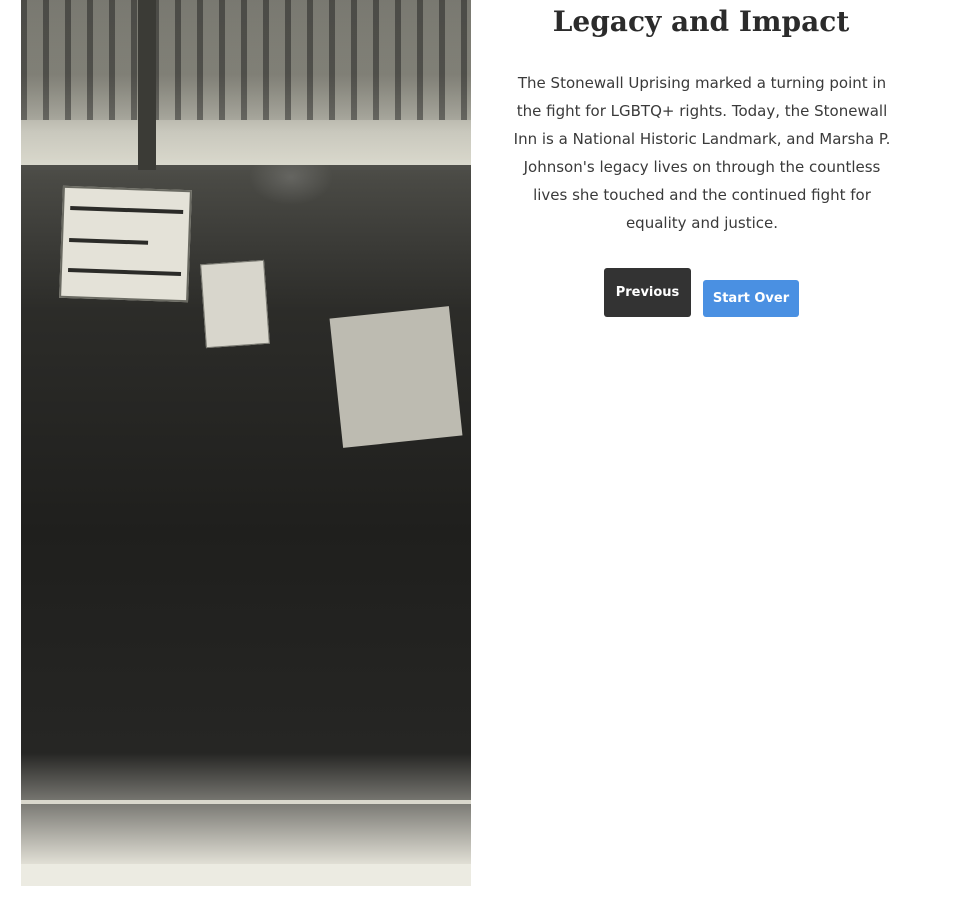 The width and height of the screenshot is (974, 897). Describe the element at coordinates (246, 60) in the screenshot. I see `photo-buildings` at that location.